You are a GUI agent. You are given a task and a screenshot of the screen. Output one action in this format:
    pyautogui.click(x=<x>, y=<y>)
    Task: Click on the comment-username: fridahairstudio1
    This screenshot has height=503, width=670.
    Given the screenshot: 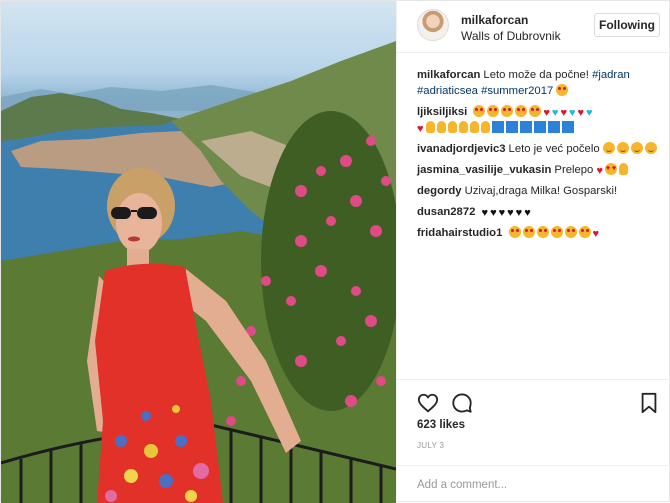 What is the action you would take?
    pyautogui.click(x=459, y=233)
    